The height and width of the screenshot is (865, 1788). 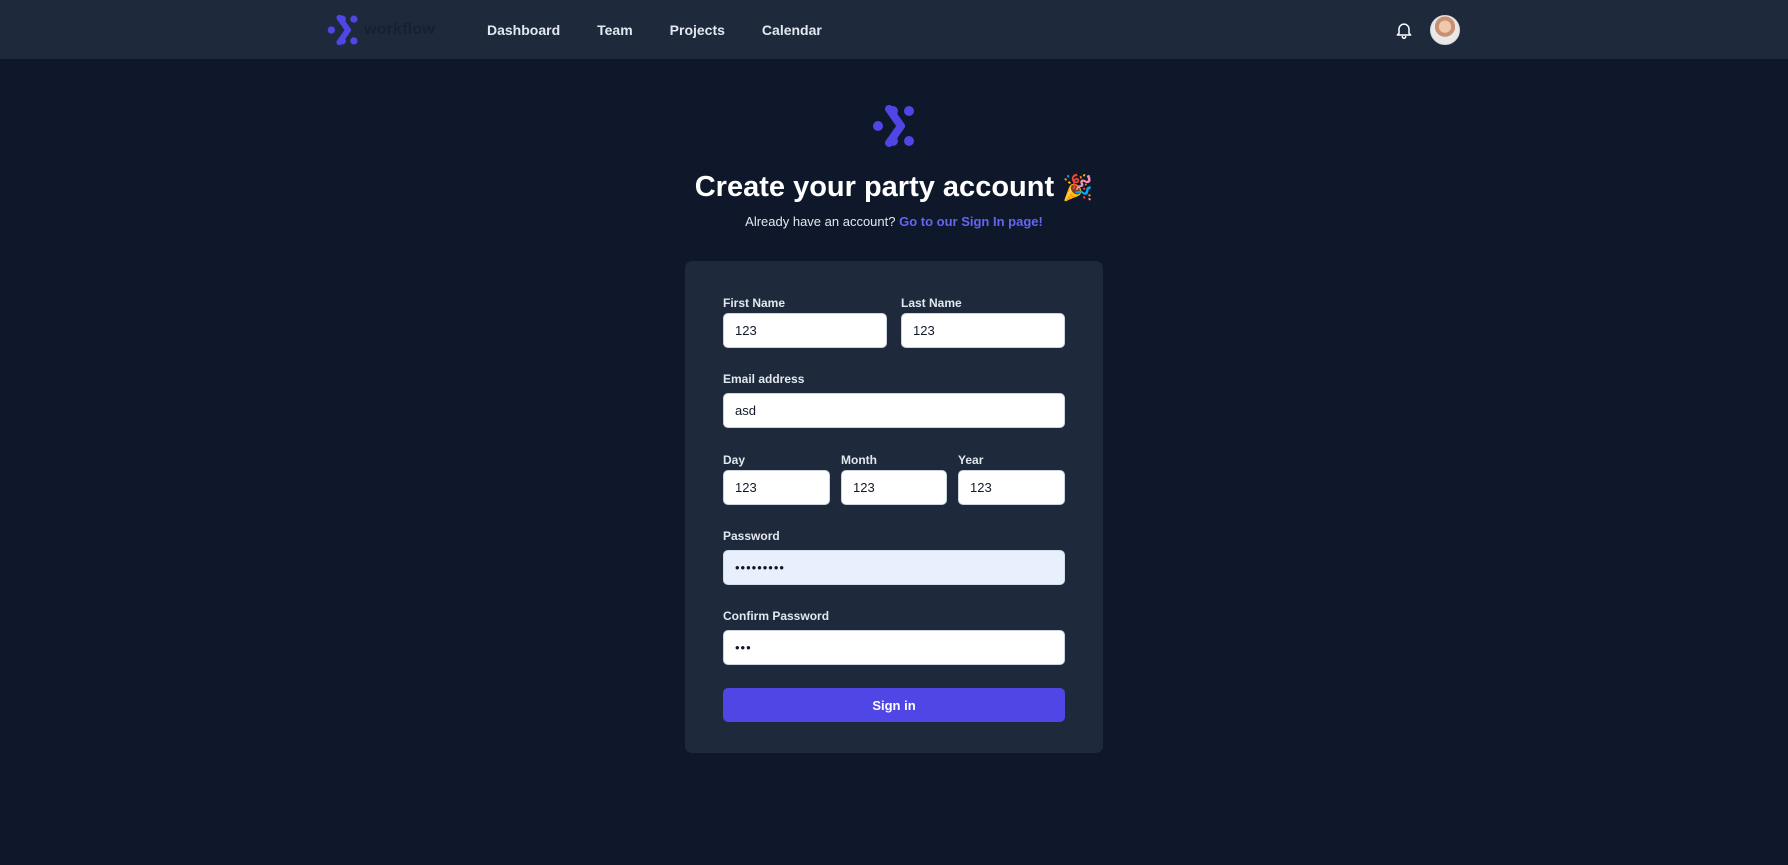 I want to click on last-name-label: Last Name, so click(x=931, y=303).